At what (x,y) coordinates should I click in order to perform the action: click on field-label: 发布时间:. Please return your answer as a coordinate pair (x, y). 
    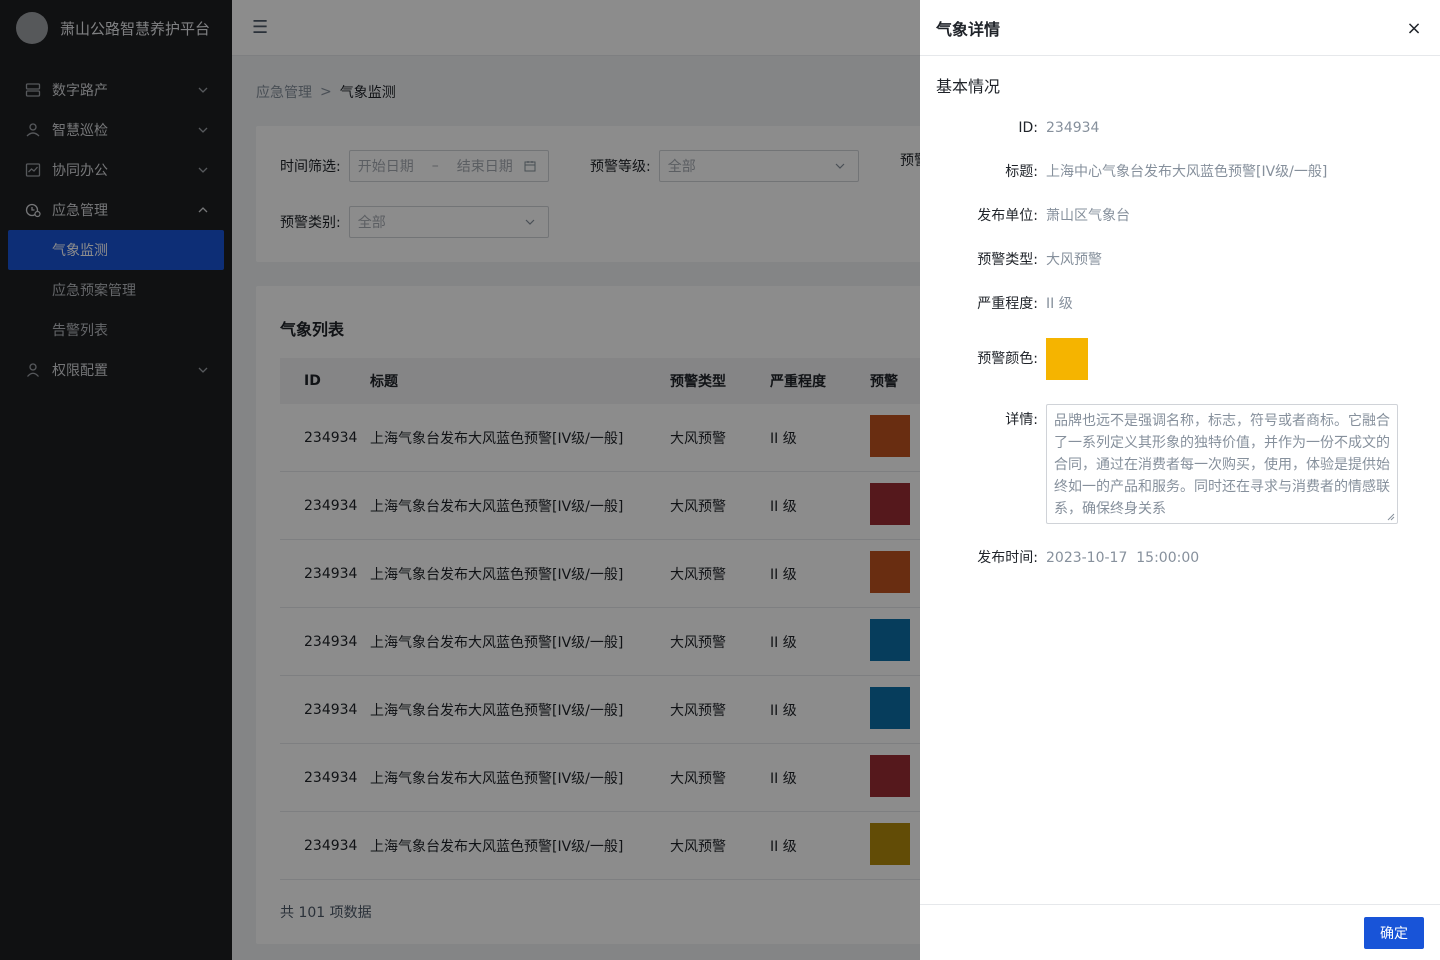
    Looking at the image, I should click on (1007, 558).